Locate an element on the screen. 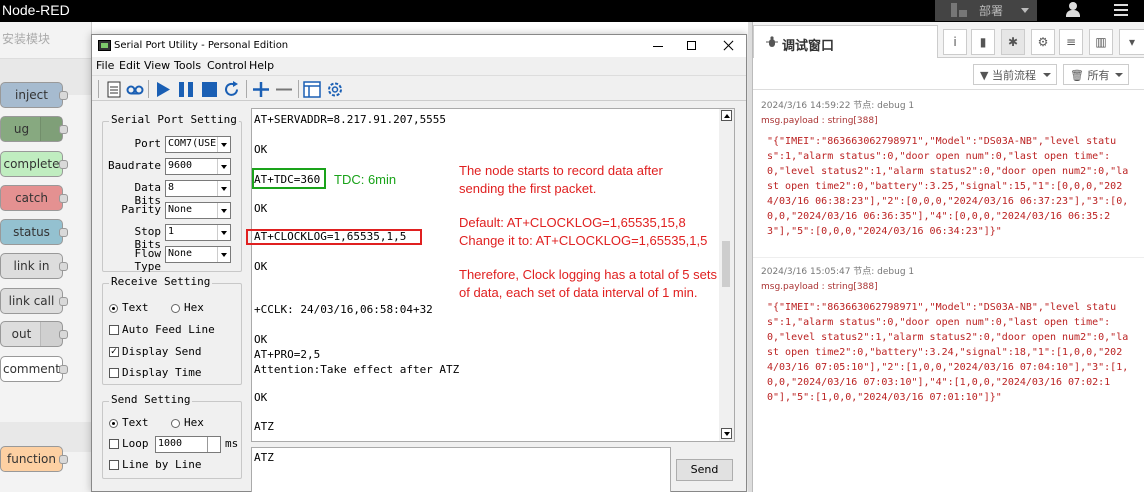 This screenshot has width=1144, height=492. refresh-icon is located at coordinates (232, 89).